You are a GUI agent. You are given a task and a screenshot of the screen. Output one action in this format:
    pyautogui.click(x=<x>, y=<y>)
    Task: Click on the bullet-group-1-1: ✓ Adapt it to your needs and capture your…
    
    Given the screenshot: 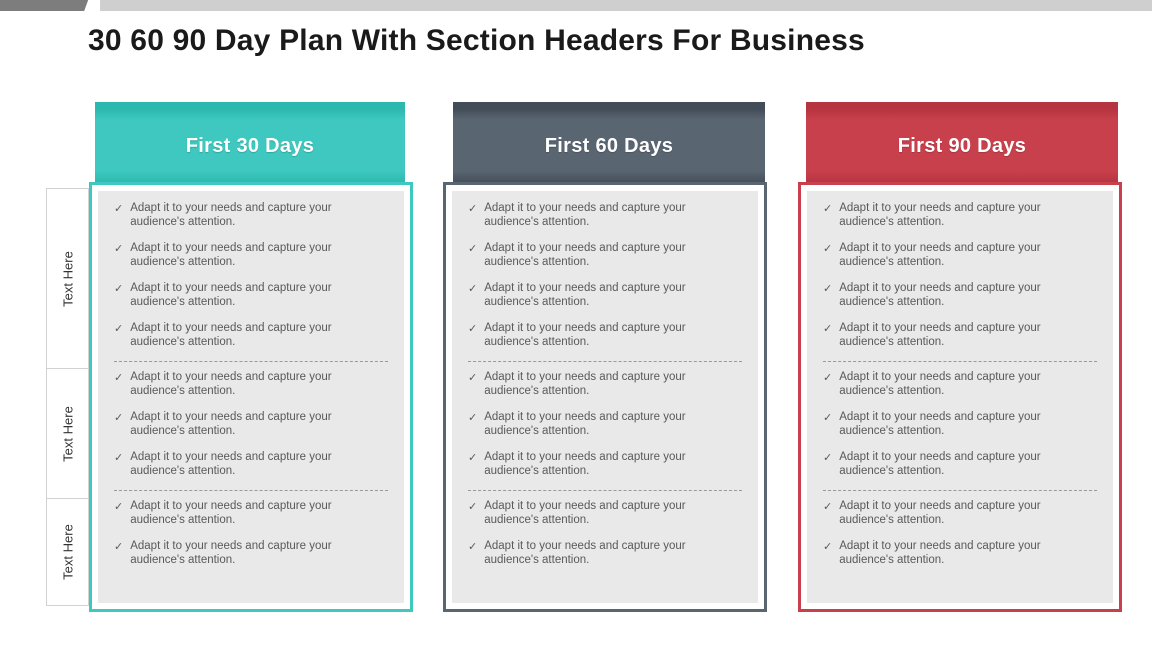 What is the action you would take?
    pyautogui.click(x=251, y=275)
    